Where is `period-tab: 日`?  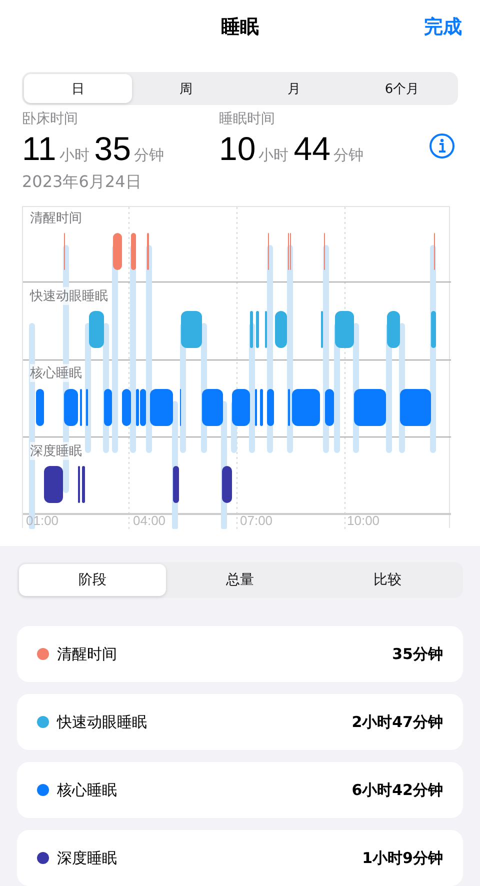 period-tab: 日 is located at coordinates (78, 88).